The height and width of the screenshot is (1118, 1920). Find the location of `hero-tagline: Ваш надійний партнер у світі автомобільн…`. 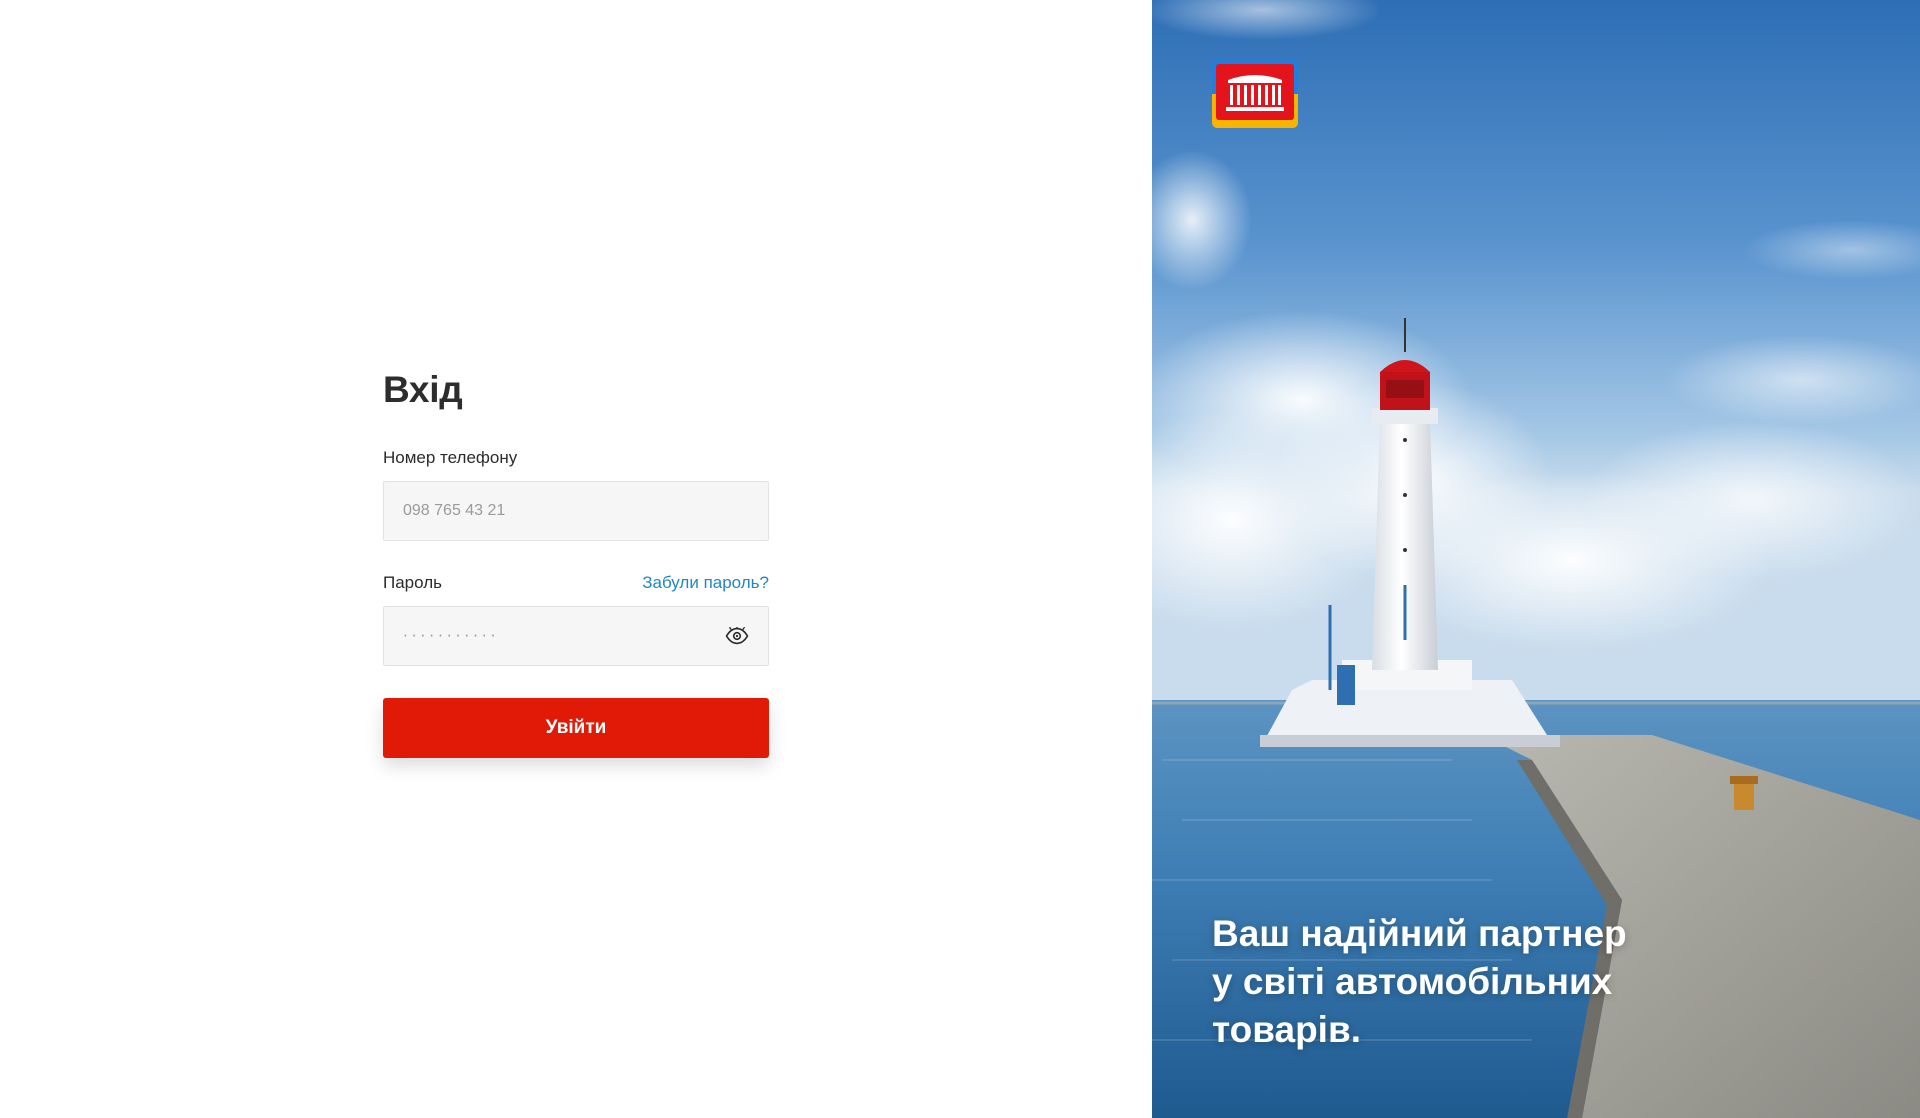

hero-tagline: Ваш надійний партнер у світі автомобільн… is located at coordinates (1419, 981).